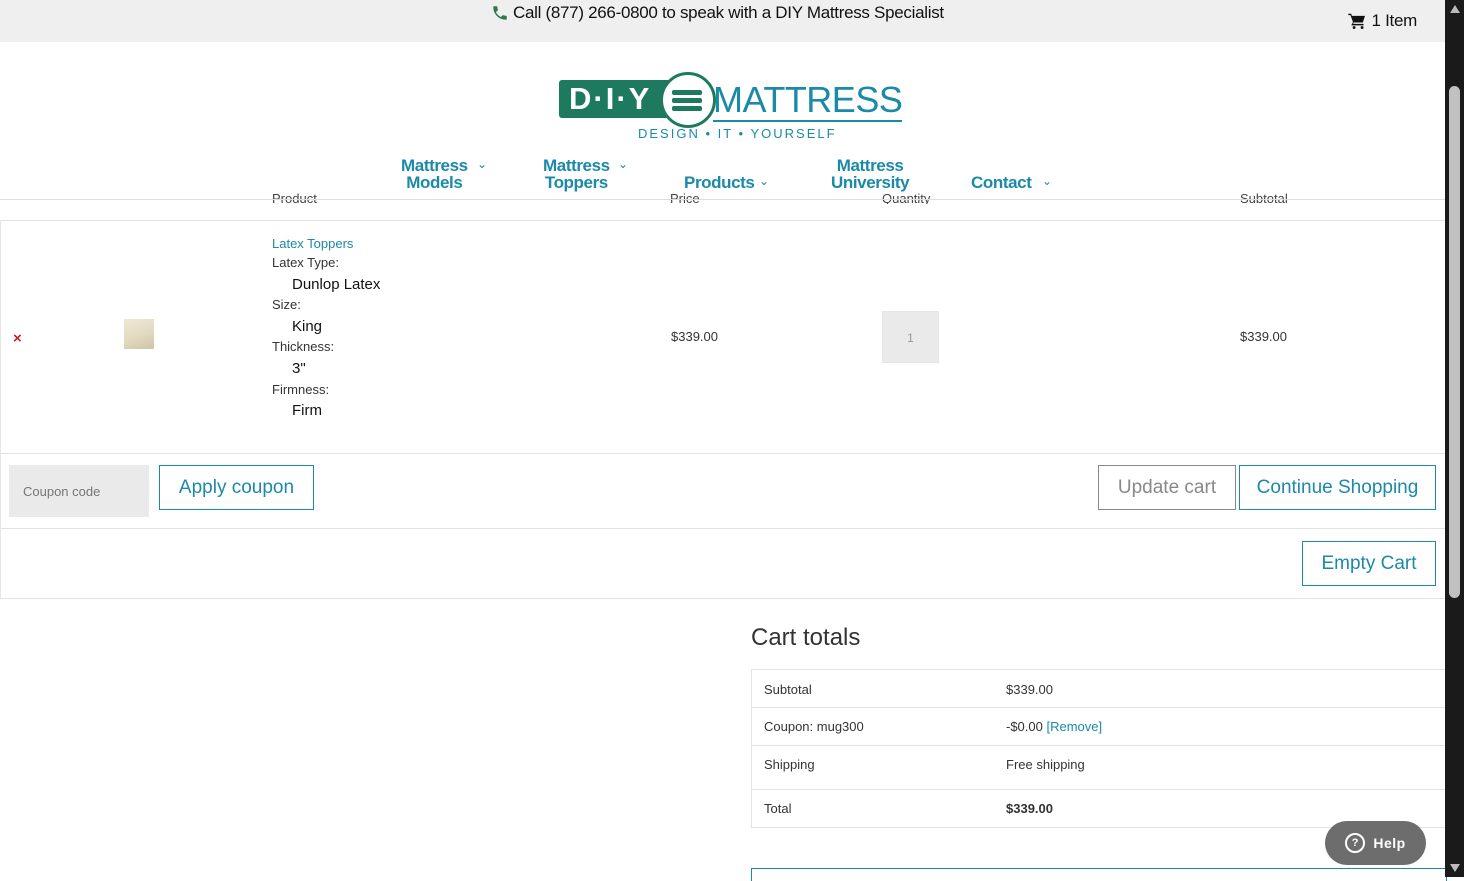  I want to click on coupon-code-input, so click(79, 491).